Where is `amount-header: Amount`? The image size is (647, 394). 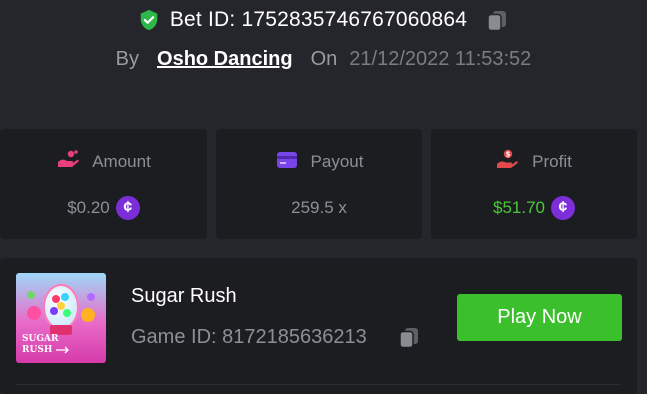 amount-header: Amount is located at coordinates (103, 162).